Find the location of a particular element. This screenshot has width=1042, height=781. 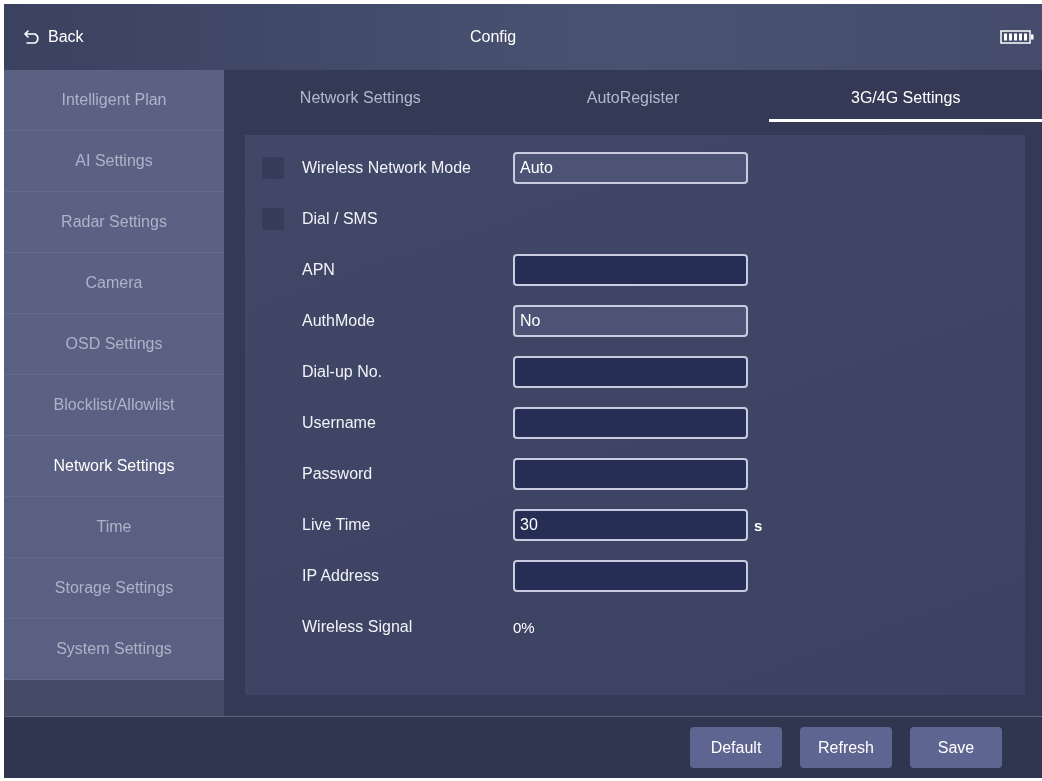

signal-value: 0% is located at coordinates (524, 627).